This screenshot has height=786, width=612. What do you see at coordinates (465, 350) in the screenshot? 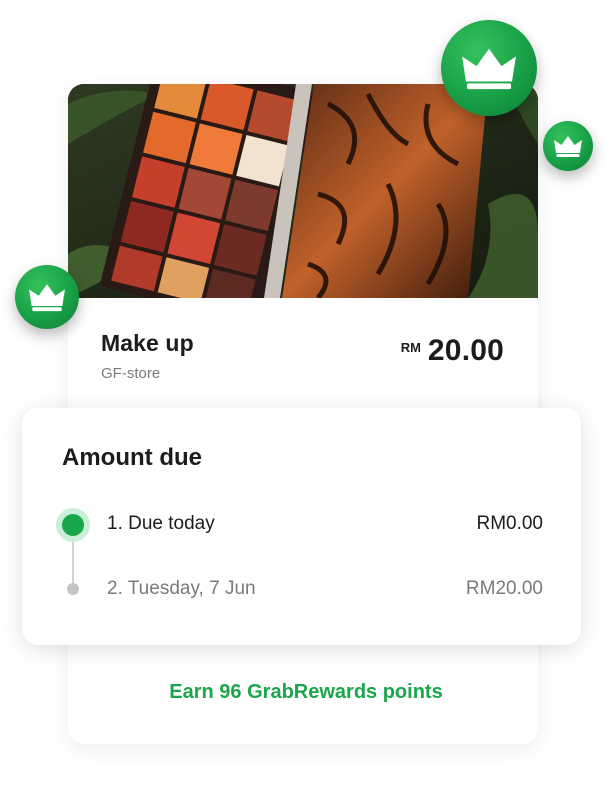
I see `price-amount: 20.00` at bounding box center [465, 350].